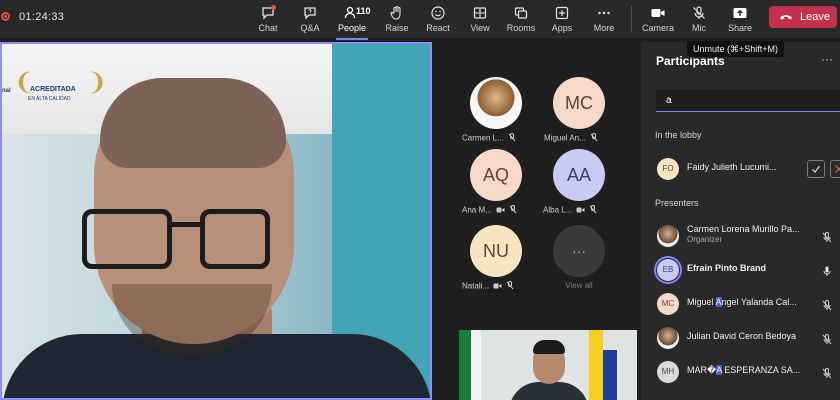  Describe the element at coordinates (185, 224) in the screenshot. I see `speaker-glasses-bridge` at that location.